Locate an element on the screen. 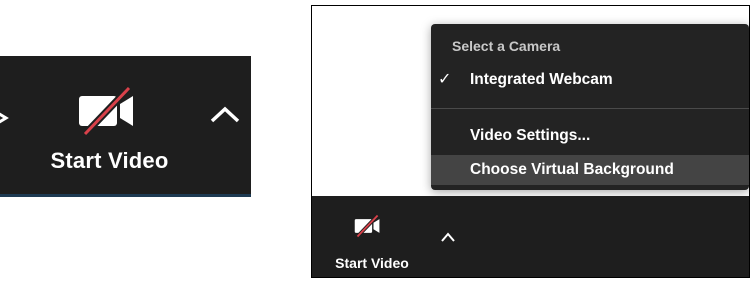  menu-item-label: Choose Virtual Background is located at coordinates (572, 169).